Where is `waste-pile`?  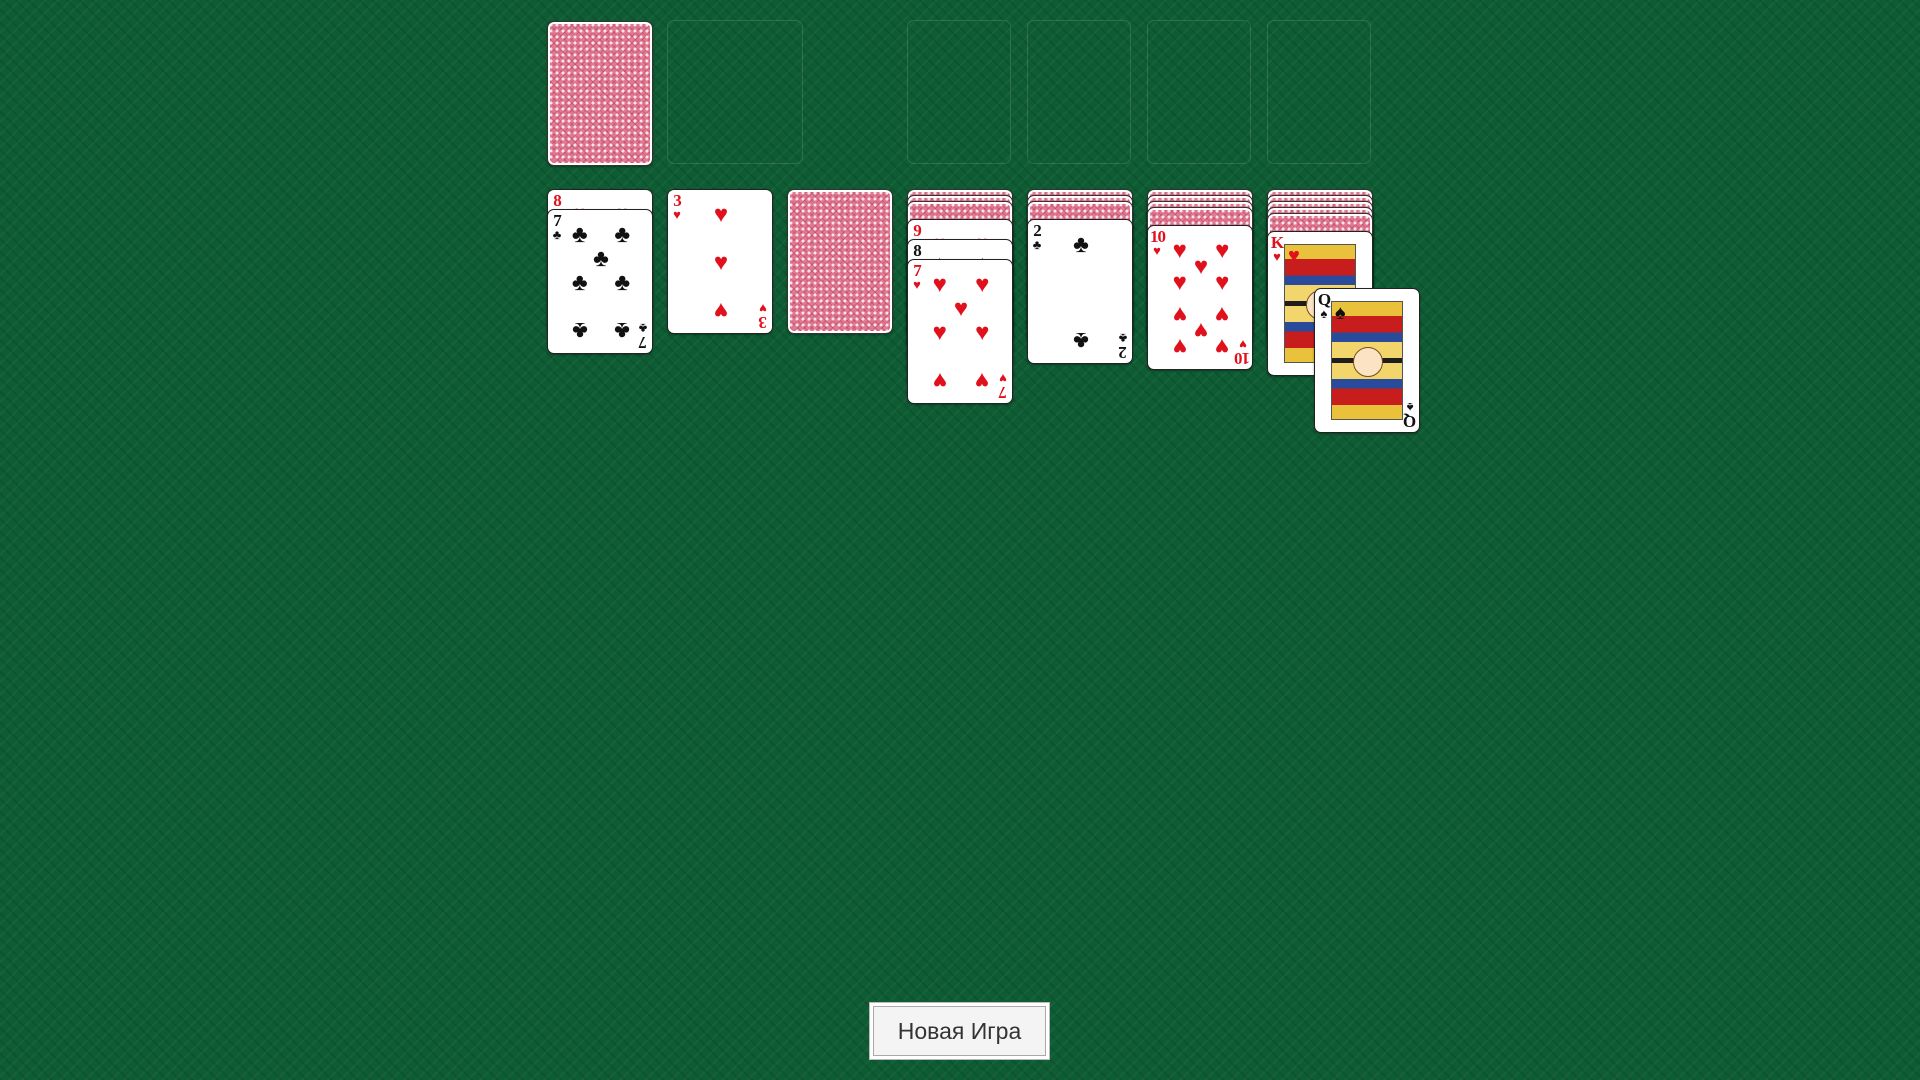
waste-pile is located at coordinates (735, 92).